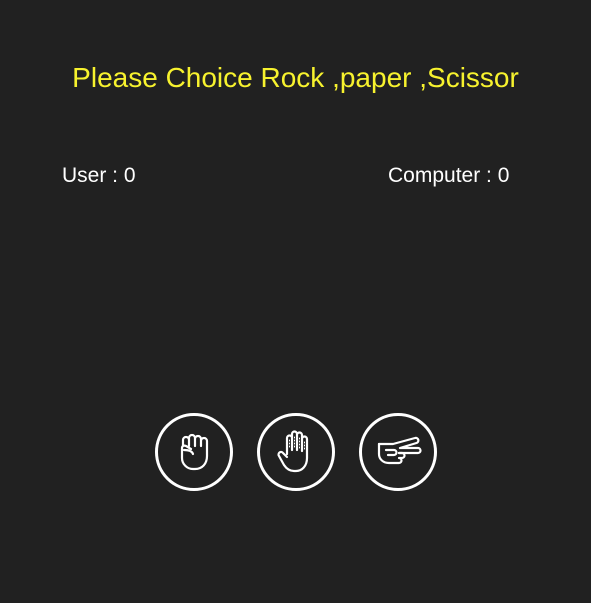 This screenshot has width=591, height=603. I want to click on computer-score-label: Computer, so click(434, 175).